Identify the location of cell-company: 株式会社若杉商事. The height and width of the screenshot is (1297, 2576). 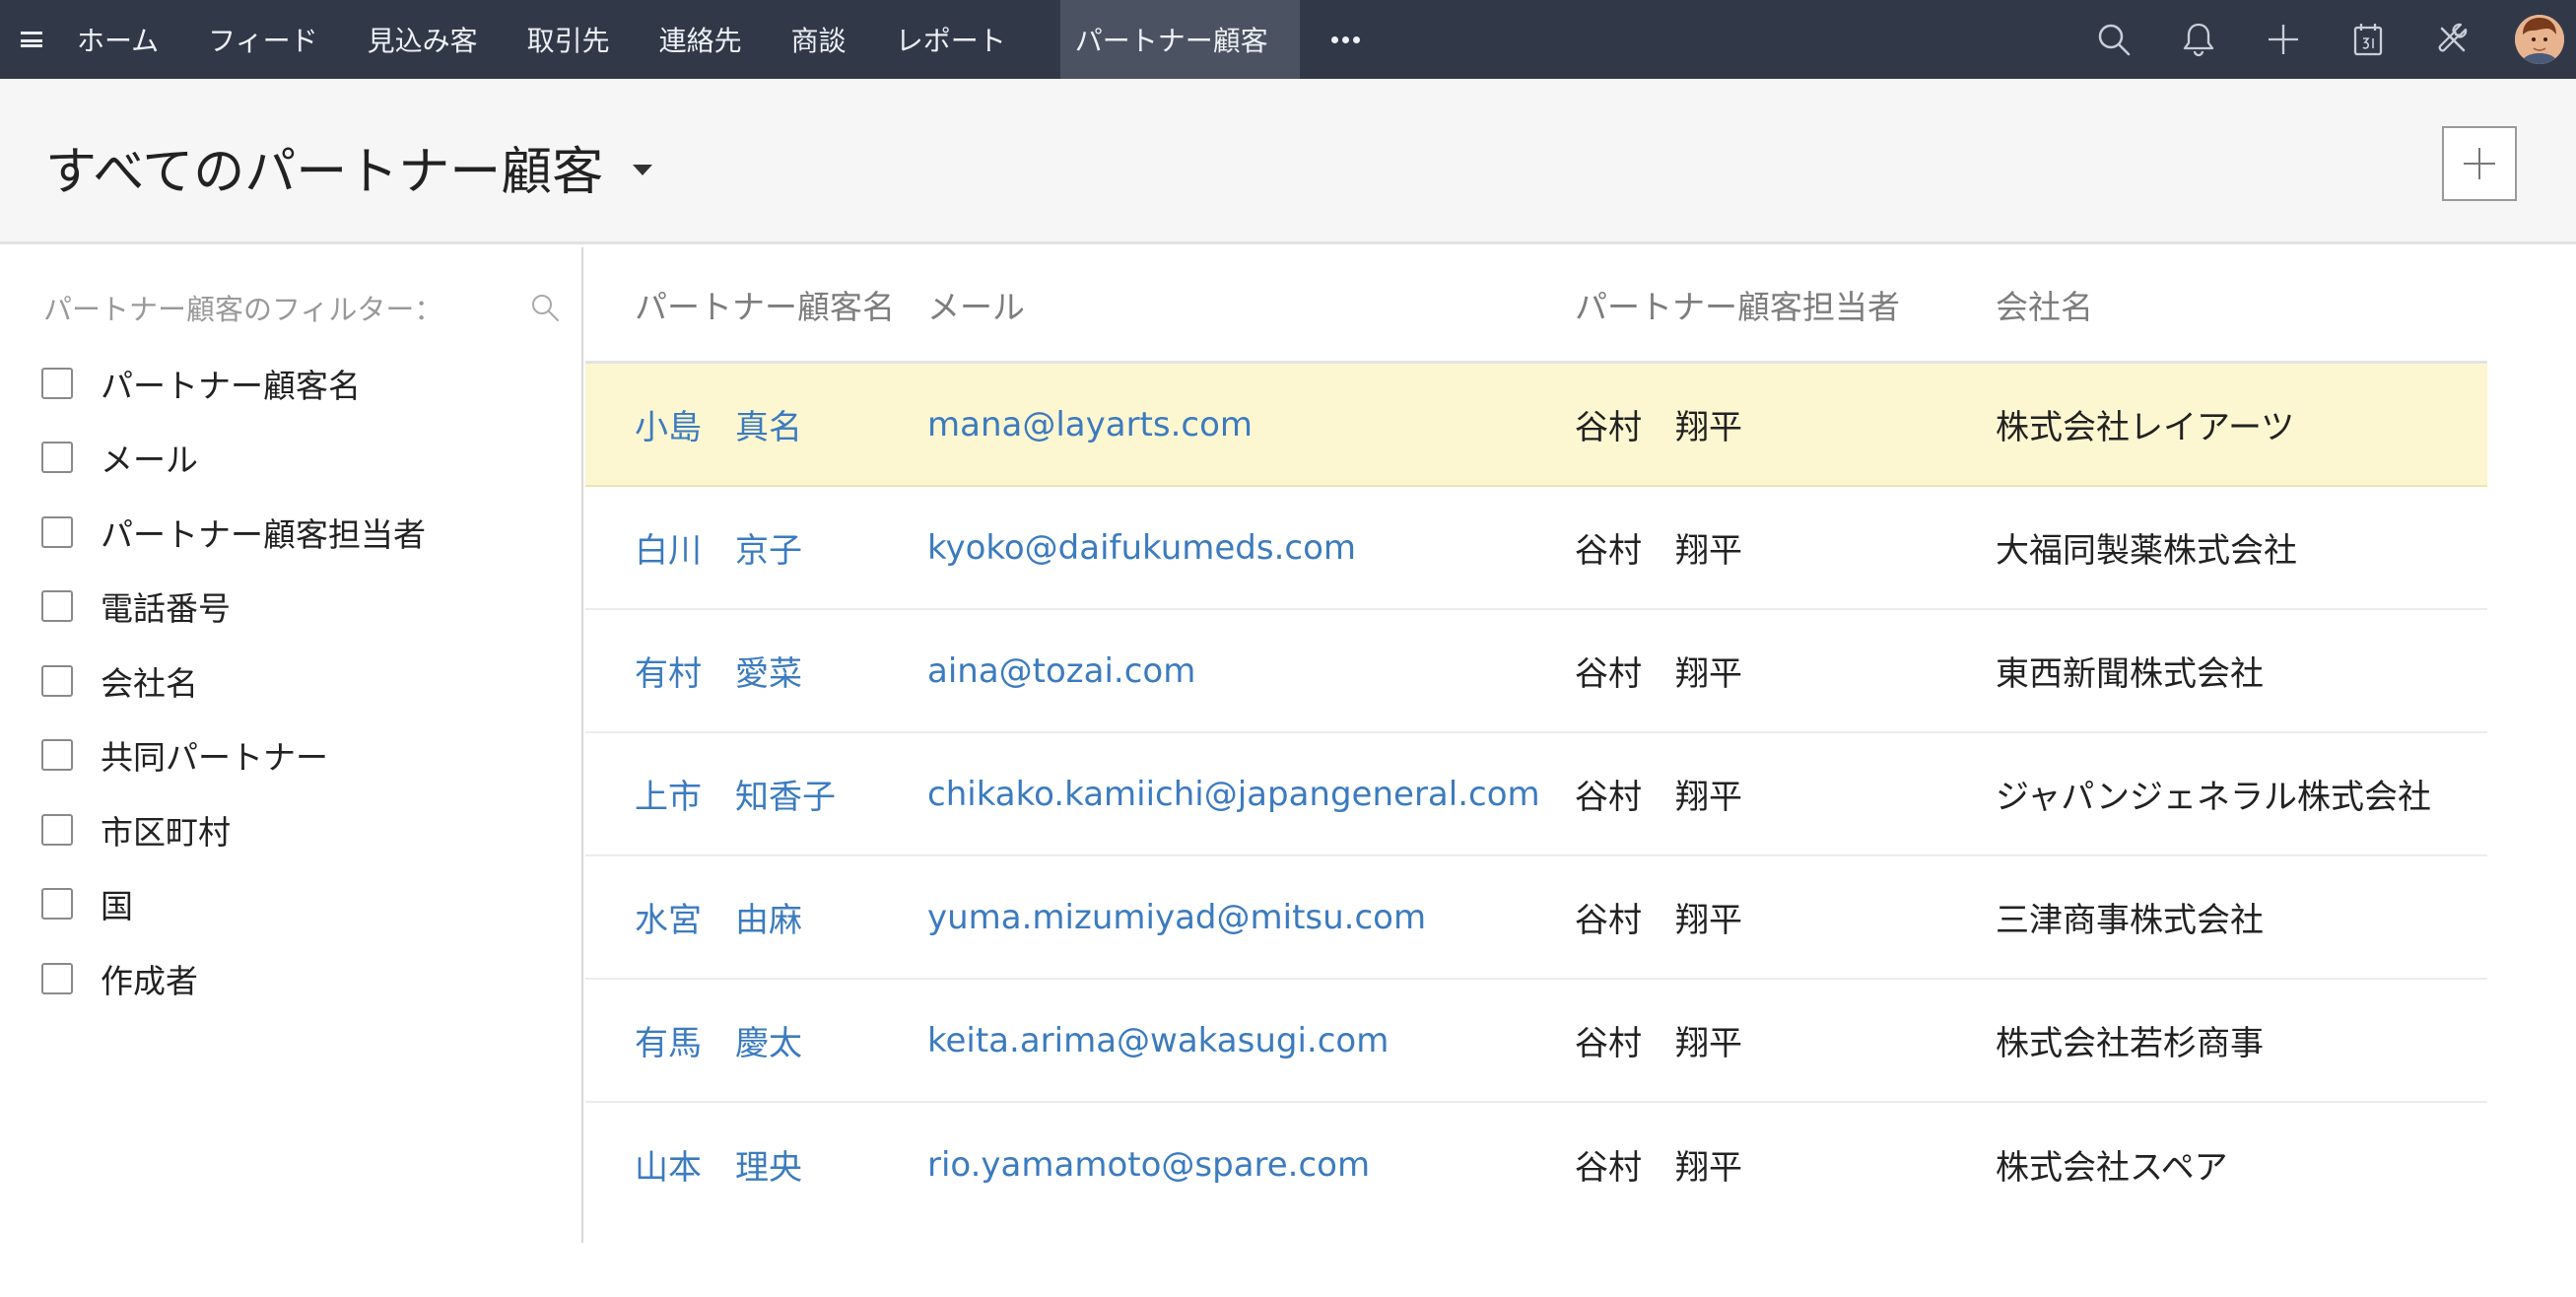
(2130, 1043).